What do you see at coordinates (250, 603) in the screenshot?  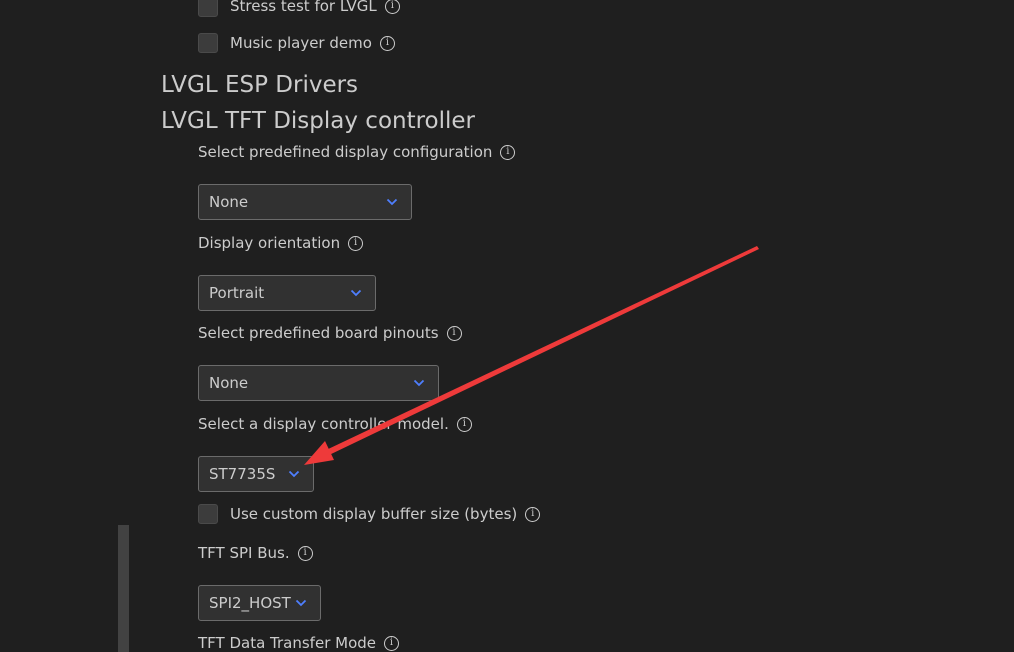 I see `spi-bus-value: SPI2_HOST` at bounding box center [250, 603].